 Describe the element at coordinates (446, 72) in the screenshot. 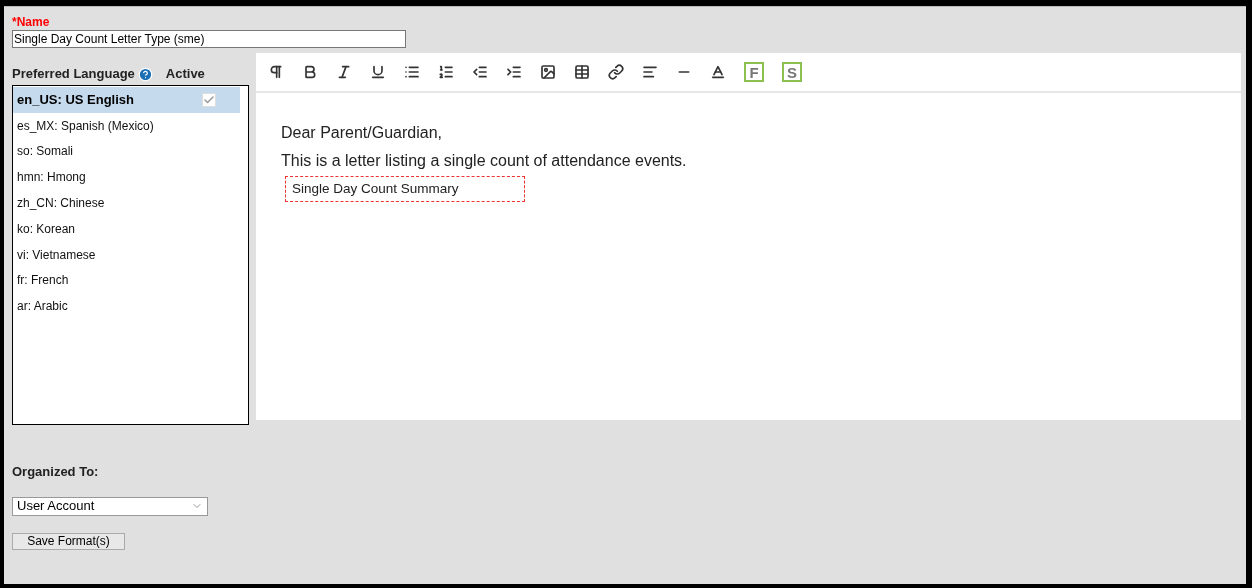

I see `numbered-list-icon` at that location.